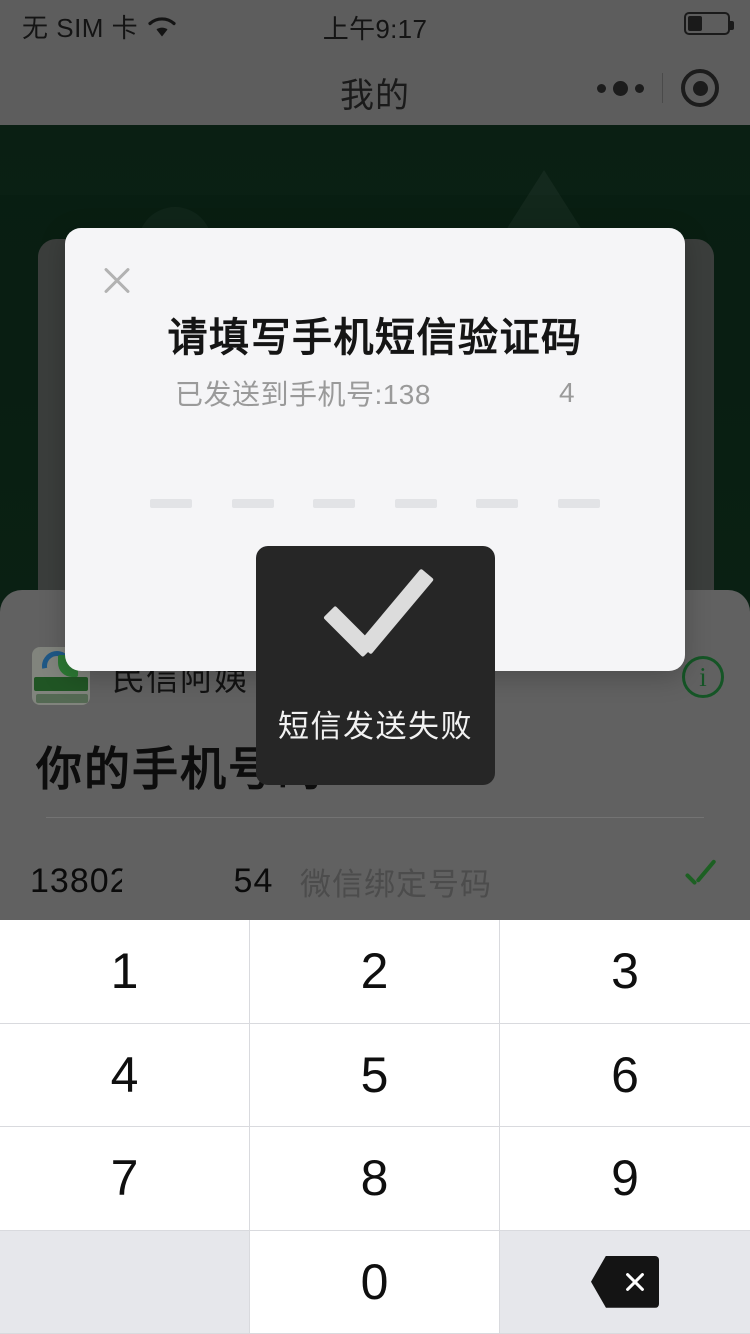 The height and width of the screenshot is (1334, 750). I want to click on navigation-bar: 我的, so click(375, 84).